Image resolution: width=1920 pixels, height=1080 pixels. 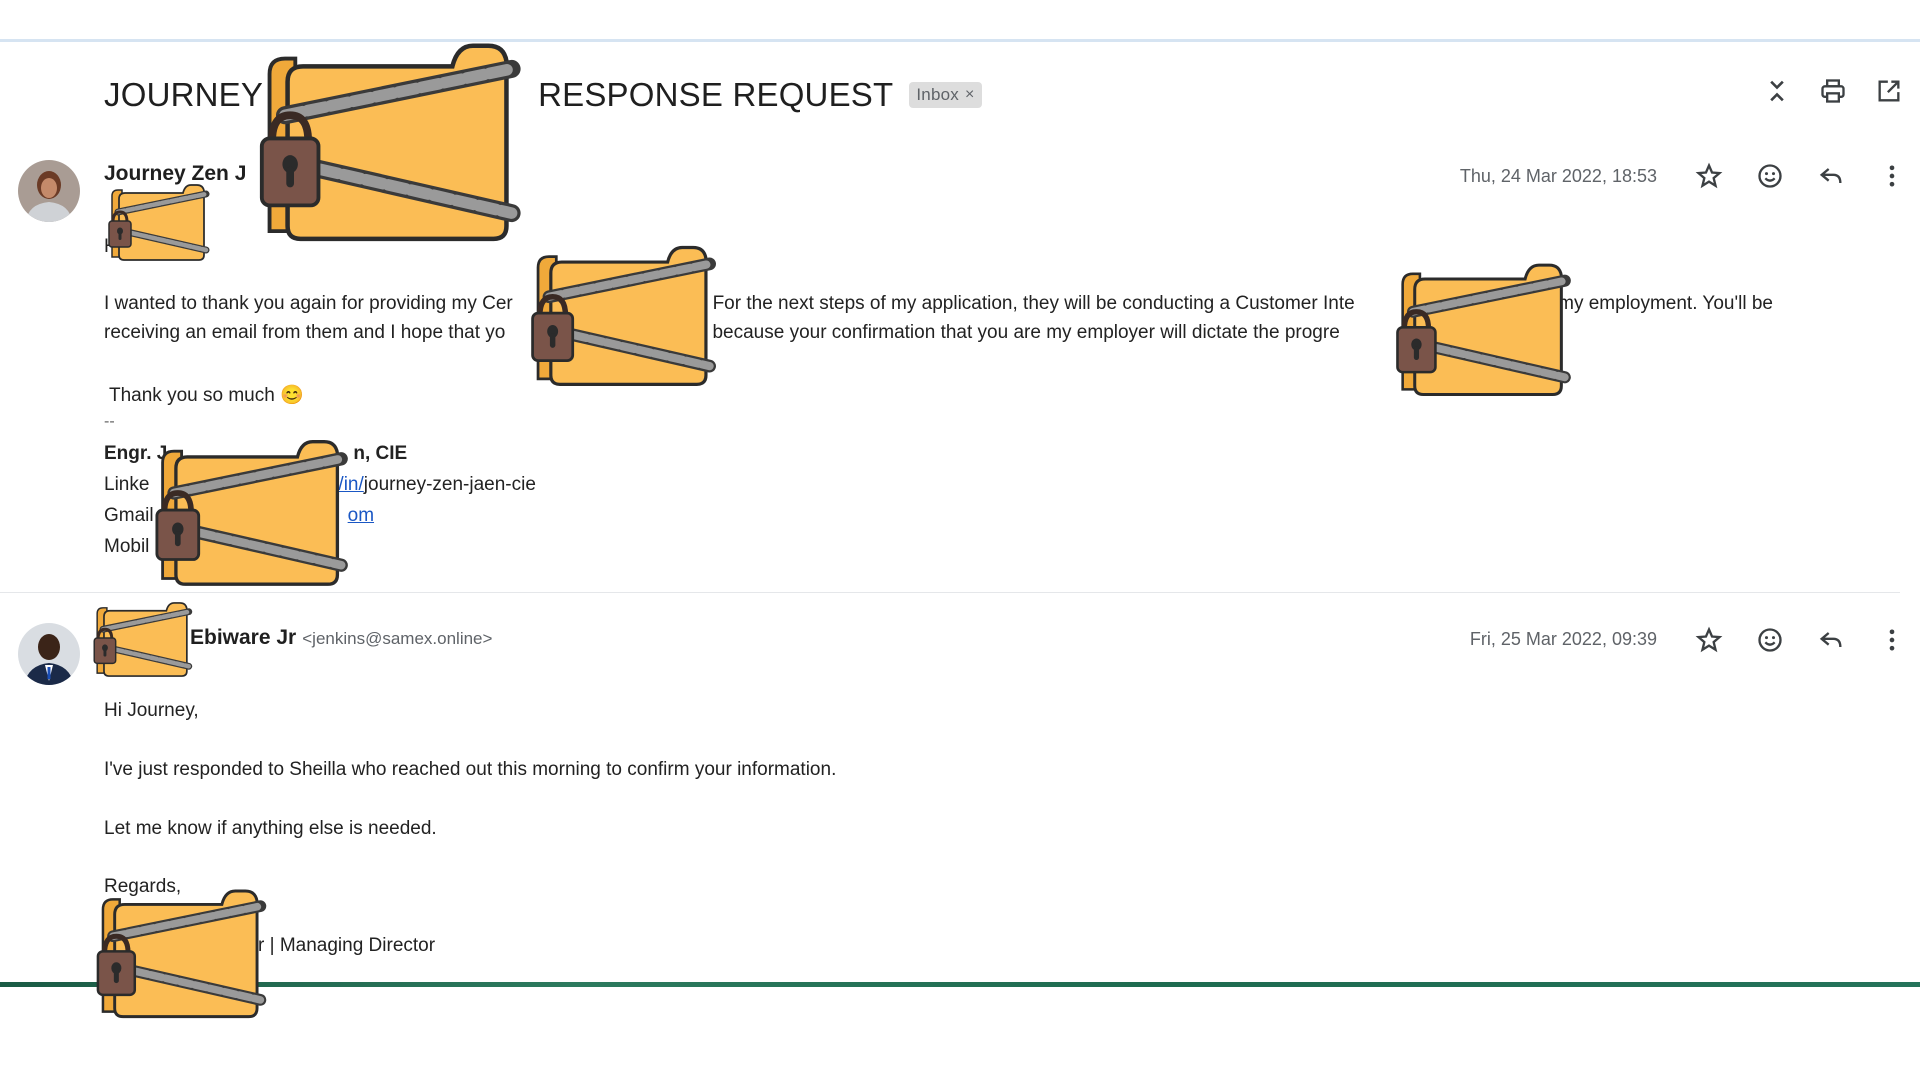 I want to click on inbox-label-chip: Inbox ×, so click(x=945, y=95).